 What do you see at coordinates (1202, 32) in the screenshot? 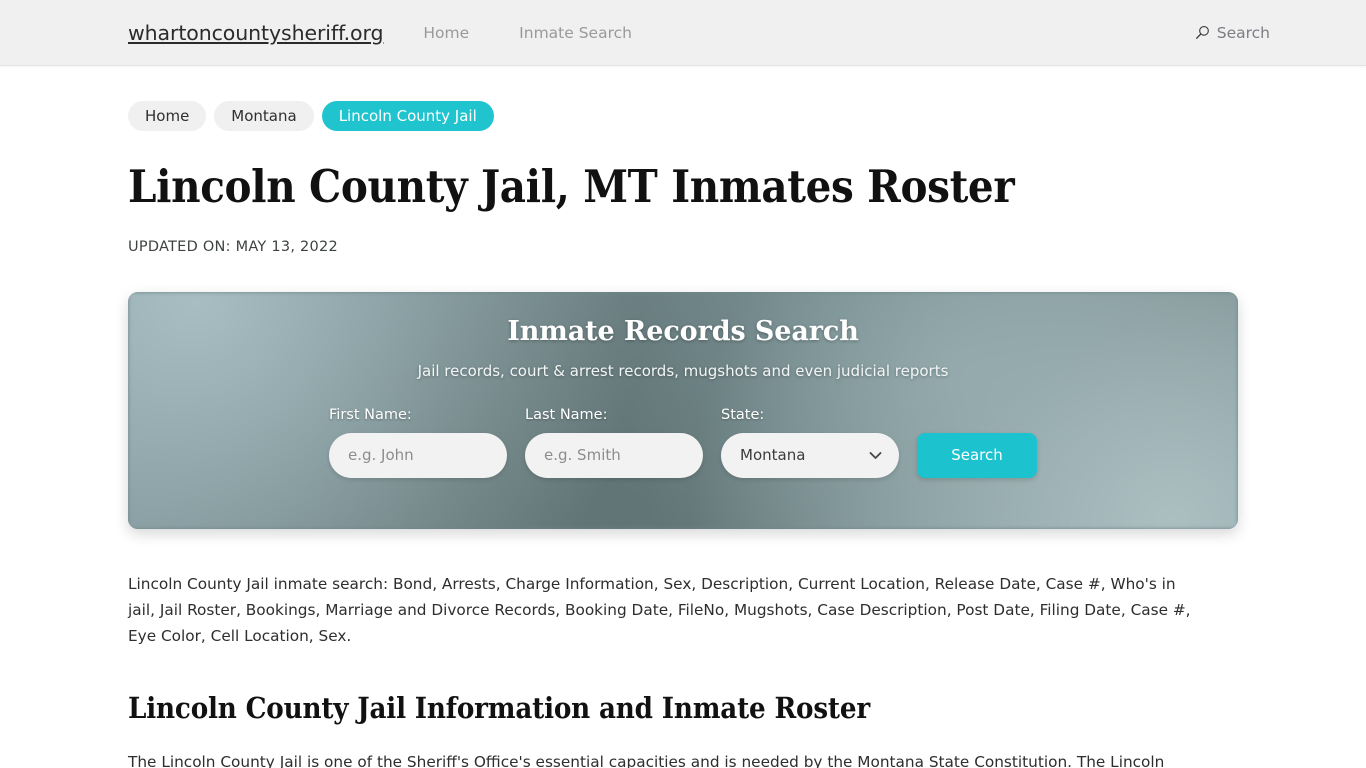
I see `search-icon` at bounding box center [1202, 32].